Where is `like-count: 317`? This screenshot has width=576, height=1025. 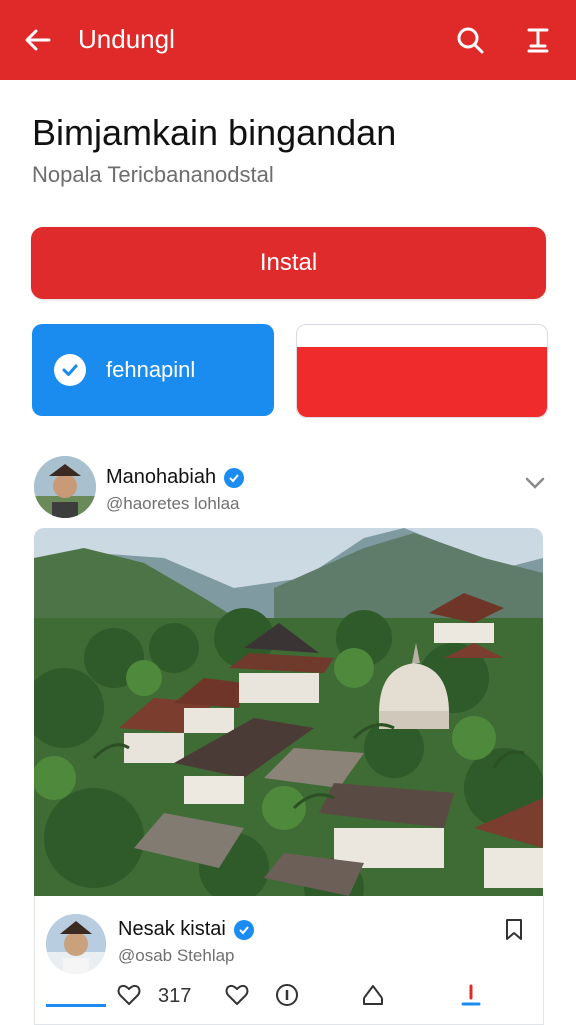
like-count: 317 is located at coordinates (175, 996).